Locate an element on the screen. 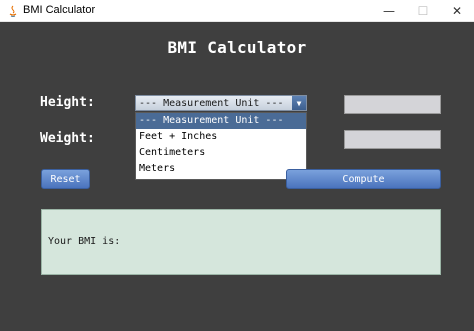  maximize-button: ☐ is located at coordinates (423, 11).